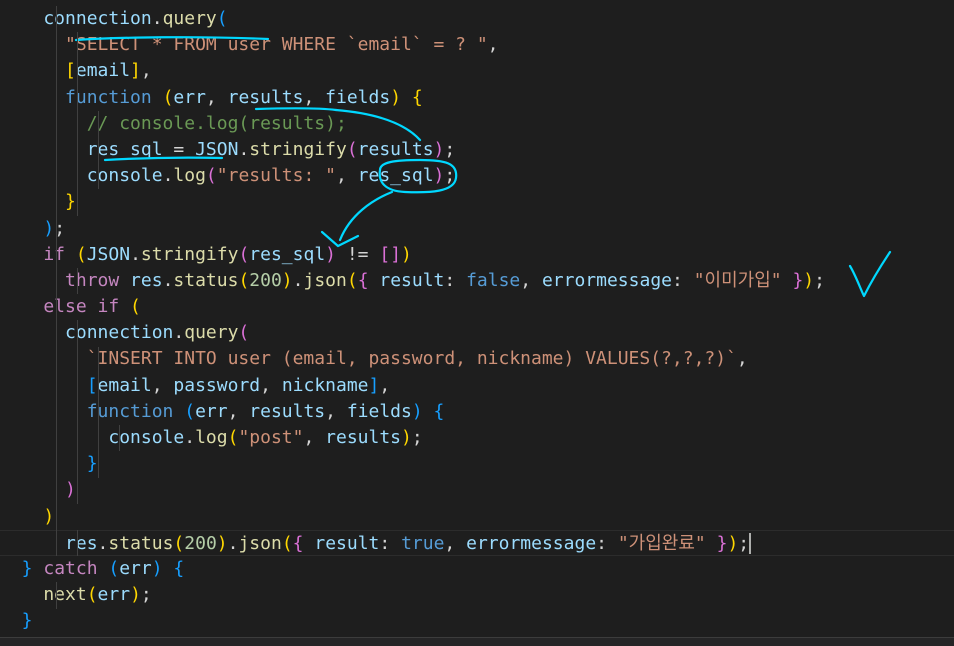 The image size is (954, 646). I want to click on code-line-text: ), so click(38, 490).